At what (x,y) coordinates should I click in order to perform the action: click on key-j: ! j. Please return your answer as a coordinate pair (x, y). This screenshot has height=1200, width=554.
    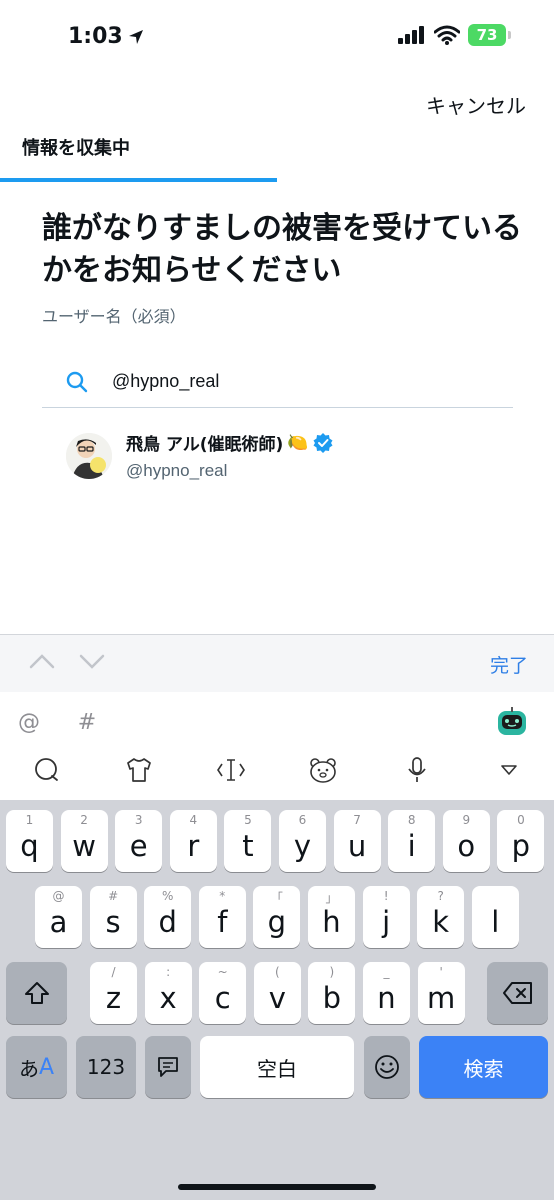
    Looking at the image, I should click on (386, 917).